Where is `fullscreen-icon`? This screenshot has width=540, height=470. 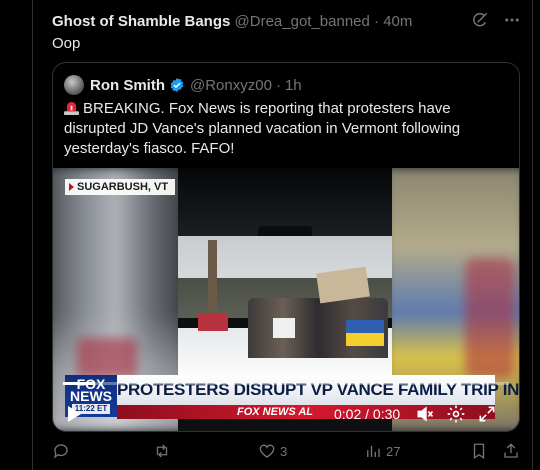
fullscreen-icon is located at coordinates (487, 414).